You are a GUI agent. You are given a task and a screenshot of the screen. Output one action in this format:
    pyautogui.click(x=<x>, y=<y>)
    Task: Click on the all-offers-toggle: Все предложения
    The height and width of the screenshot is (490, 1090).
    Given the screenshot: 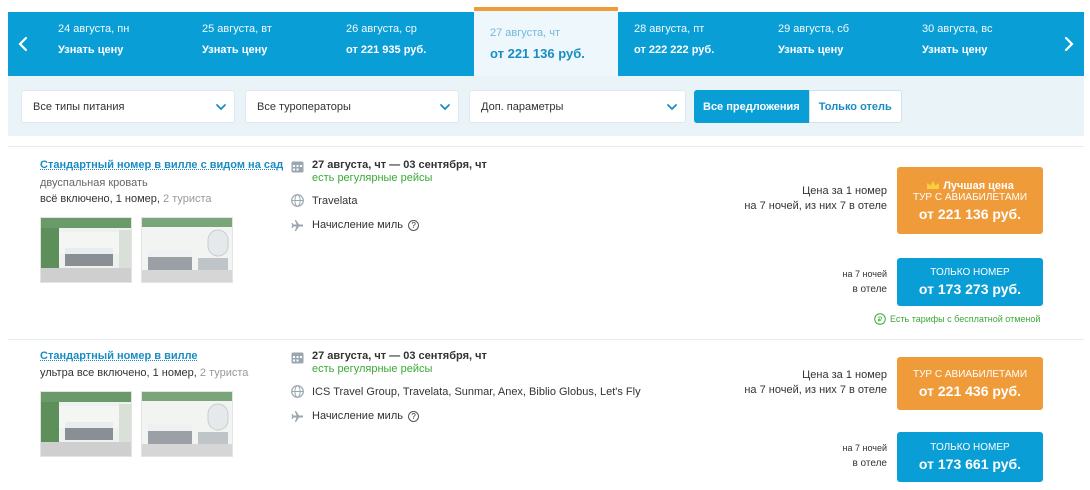 What is the action you would take?
    pyautogui.click(x=751, y=106)
    